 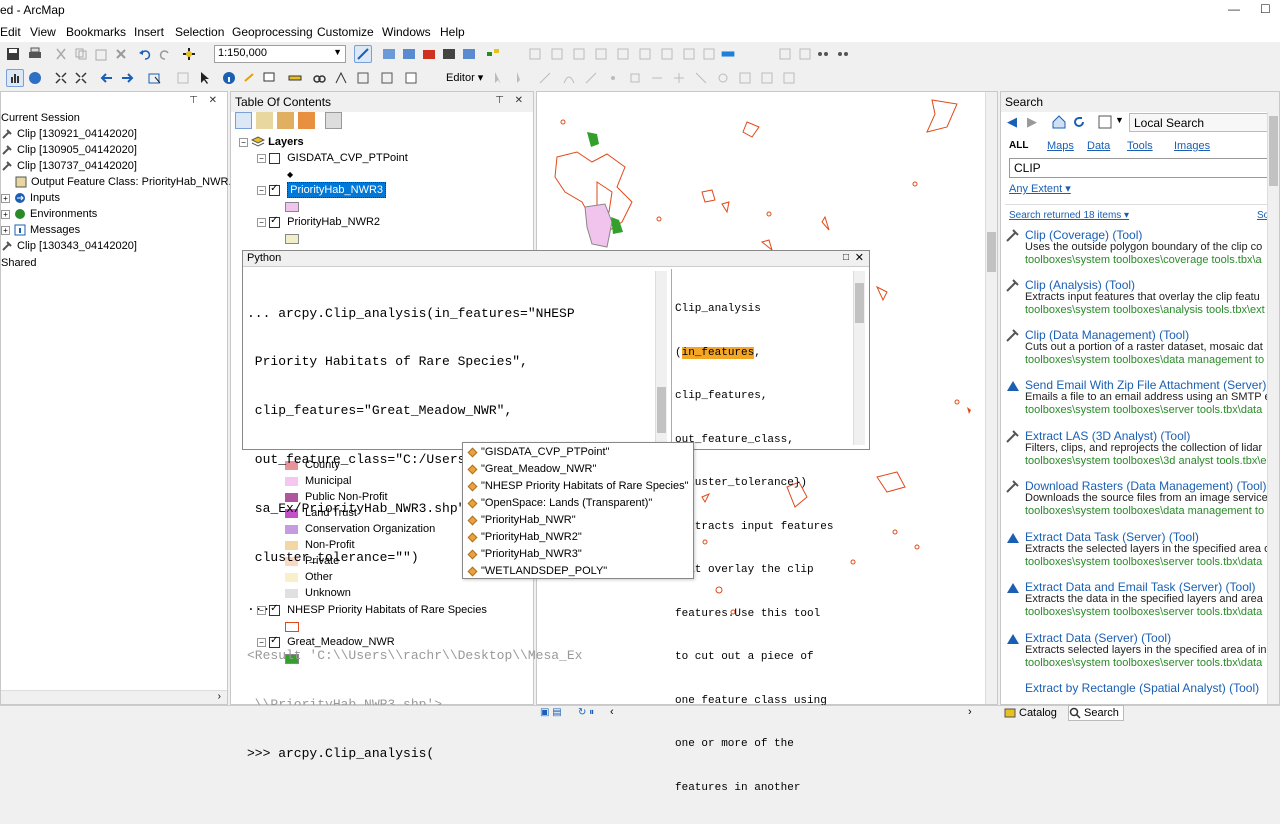 I want to click on reshape-icon, so click(x=657, y=78).